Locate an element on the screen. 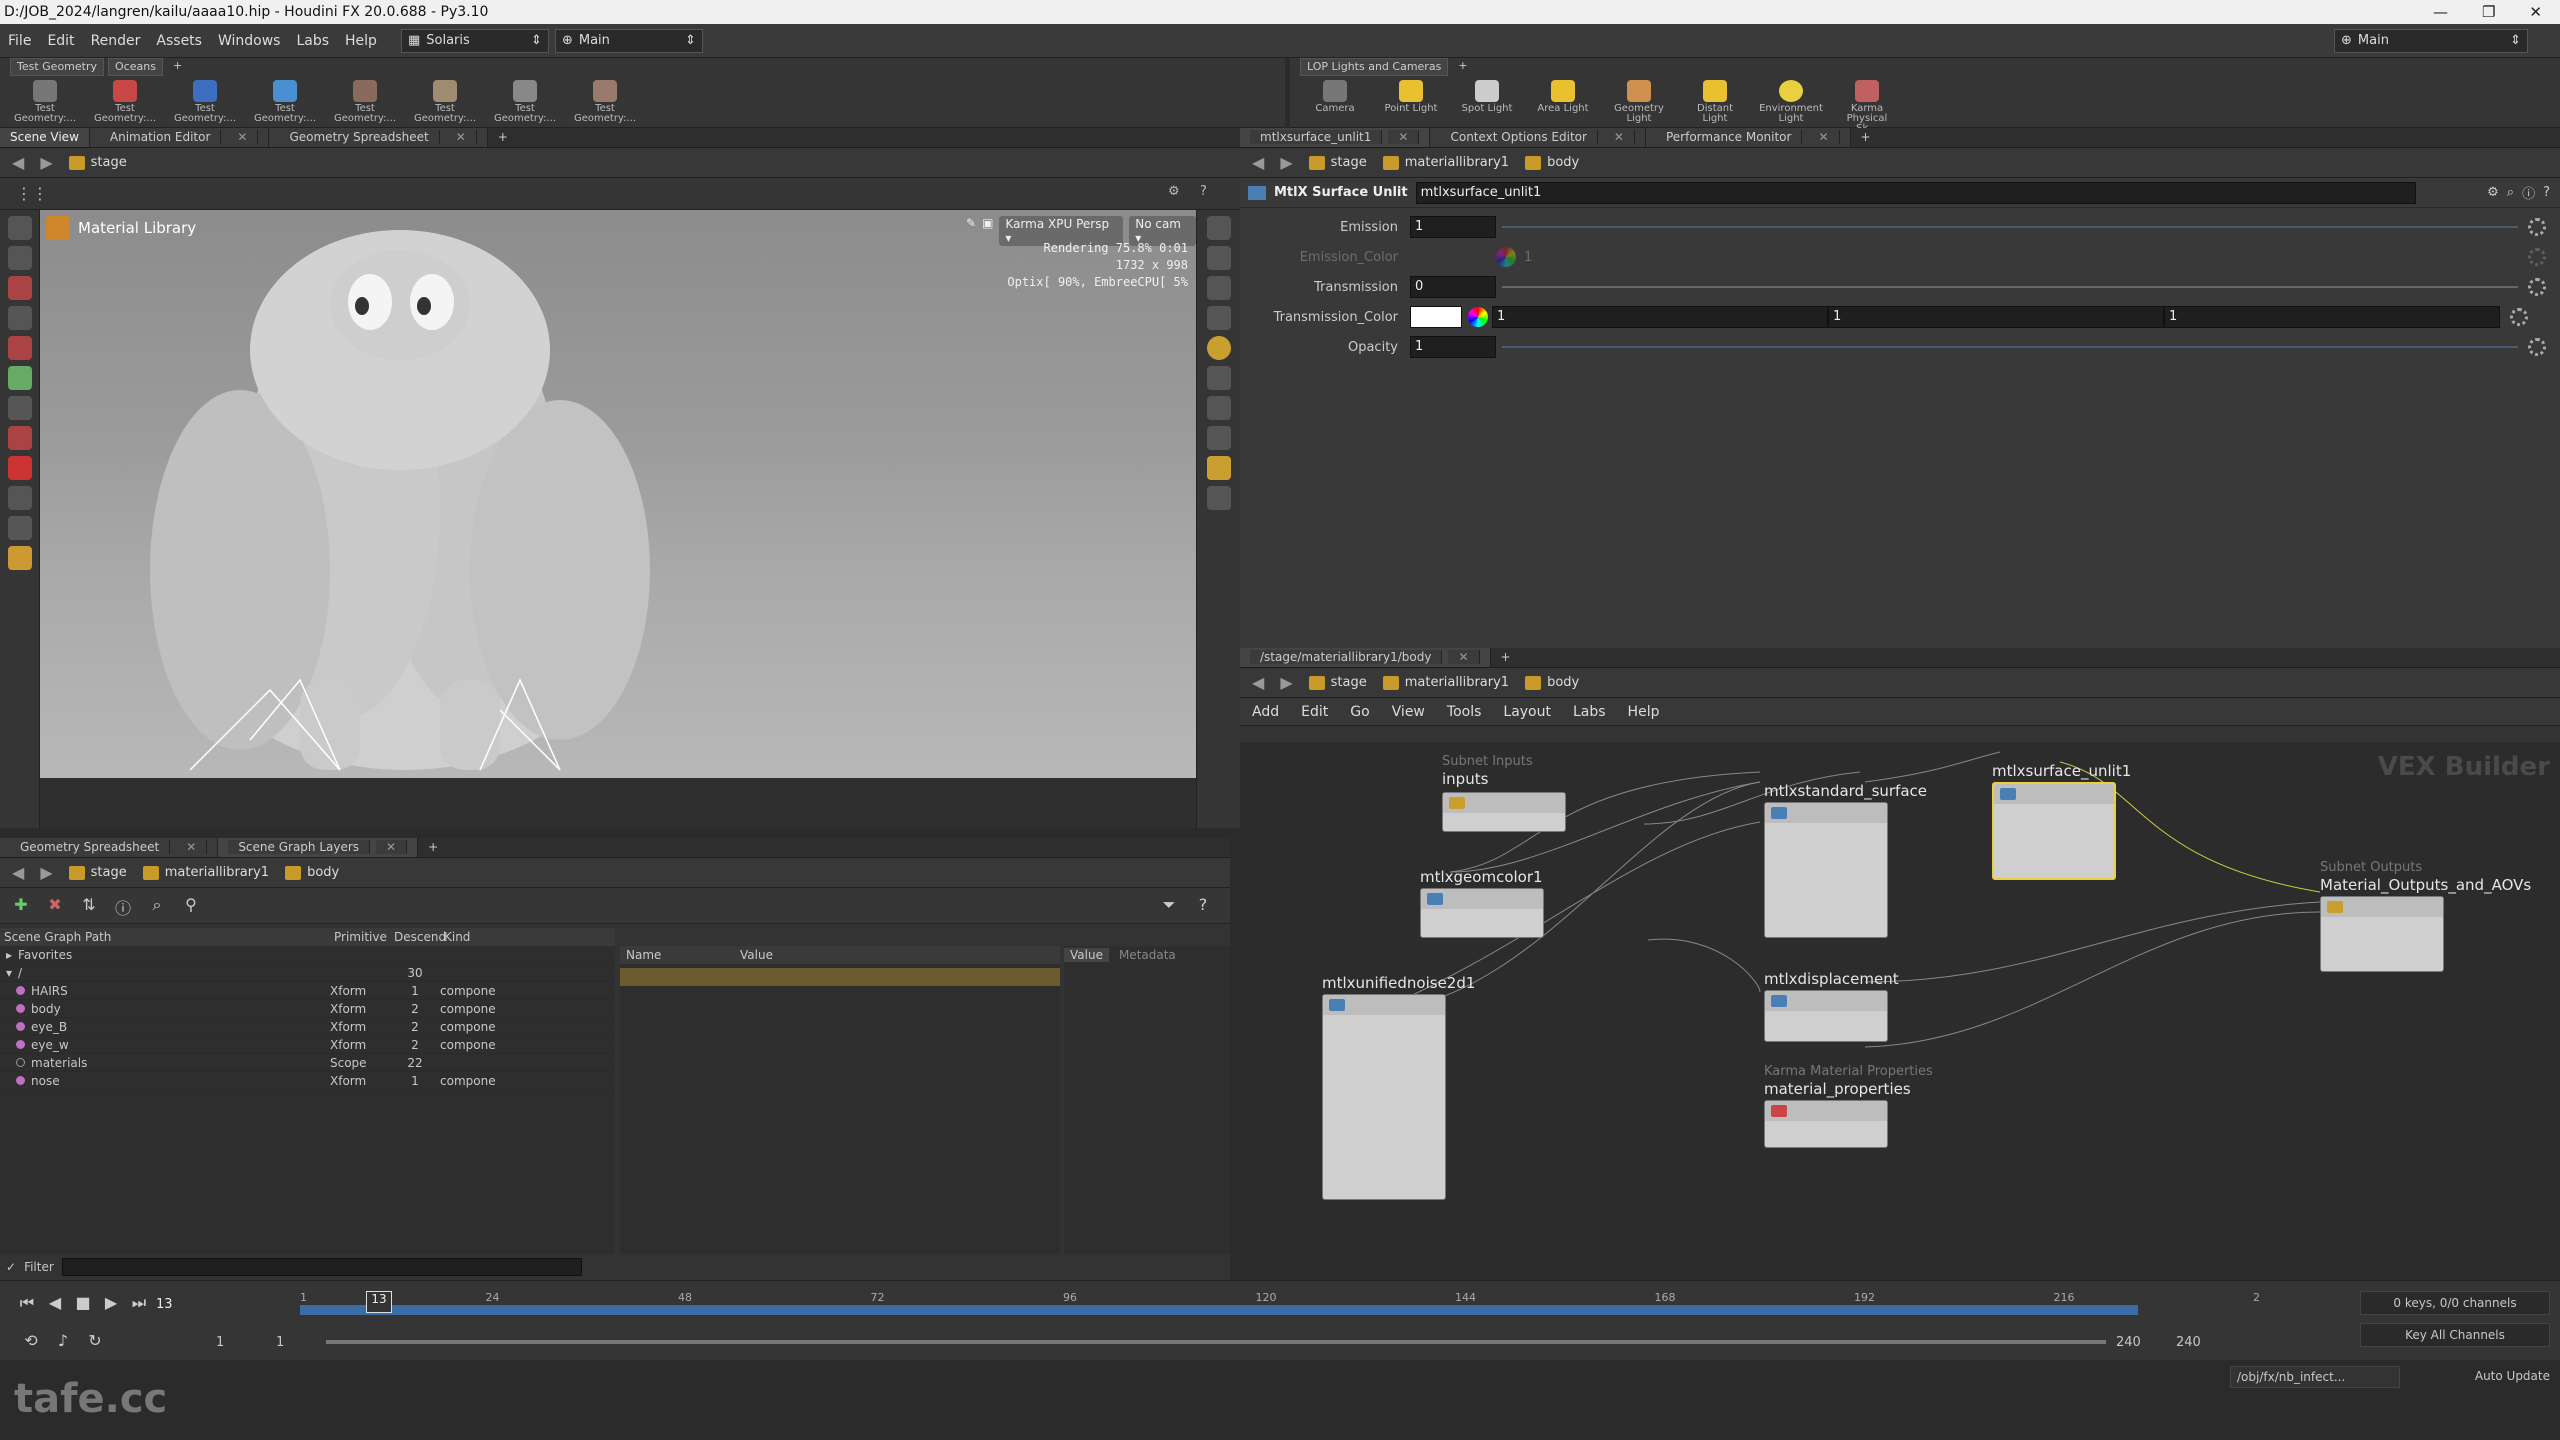 The height and width of the screenshot is (1440, 2560). snapshot-icon is located at coordinates (1218, 408).